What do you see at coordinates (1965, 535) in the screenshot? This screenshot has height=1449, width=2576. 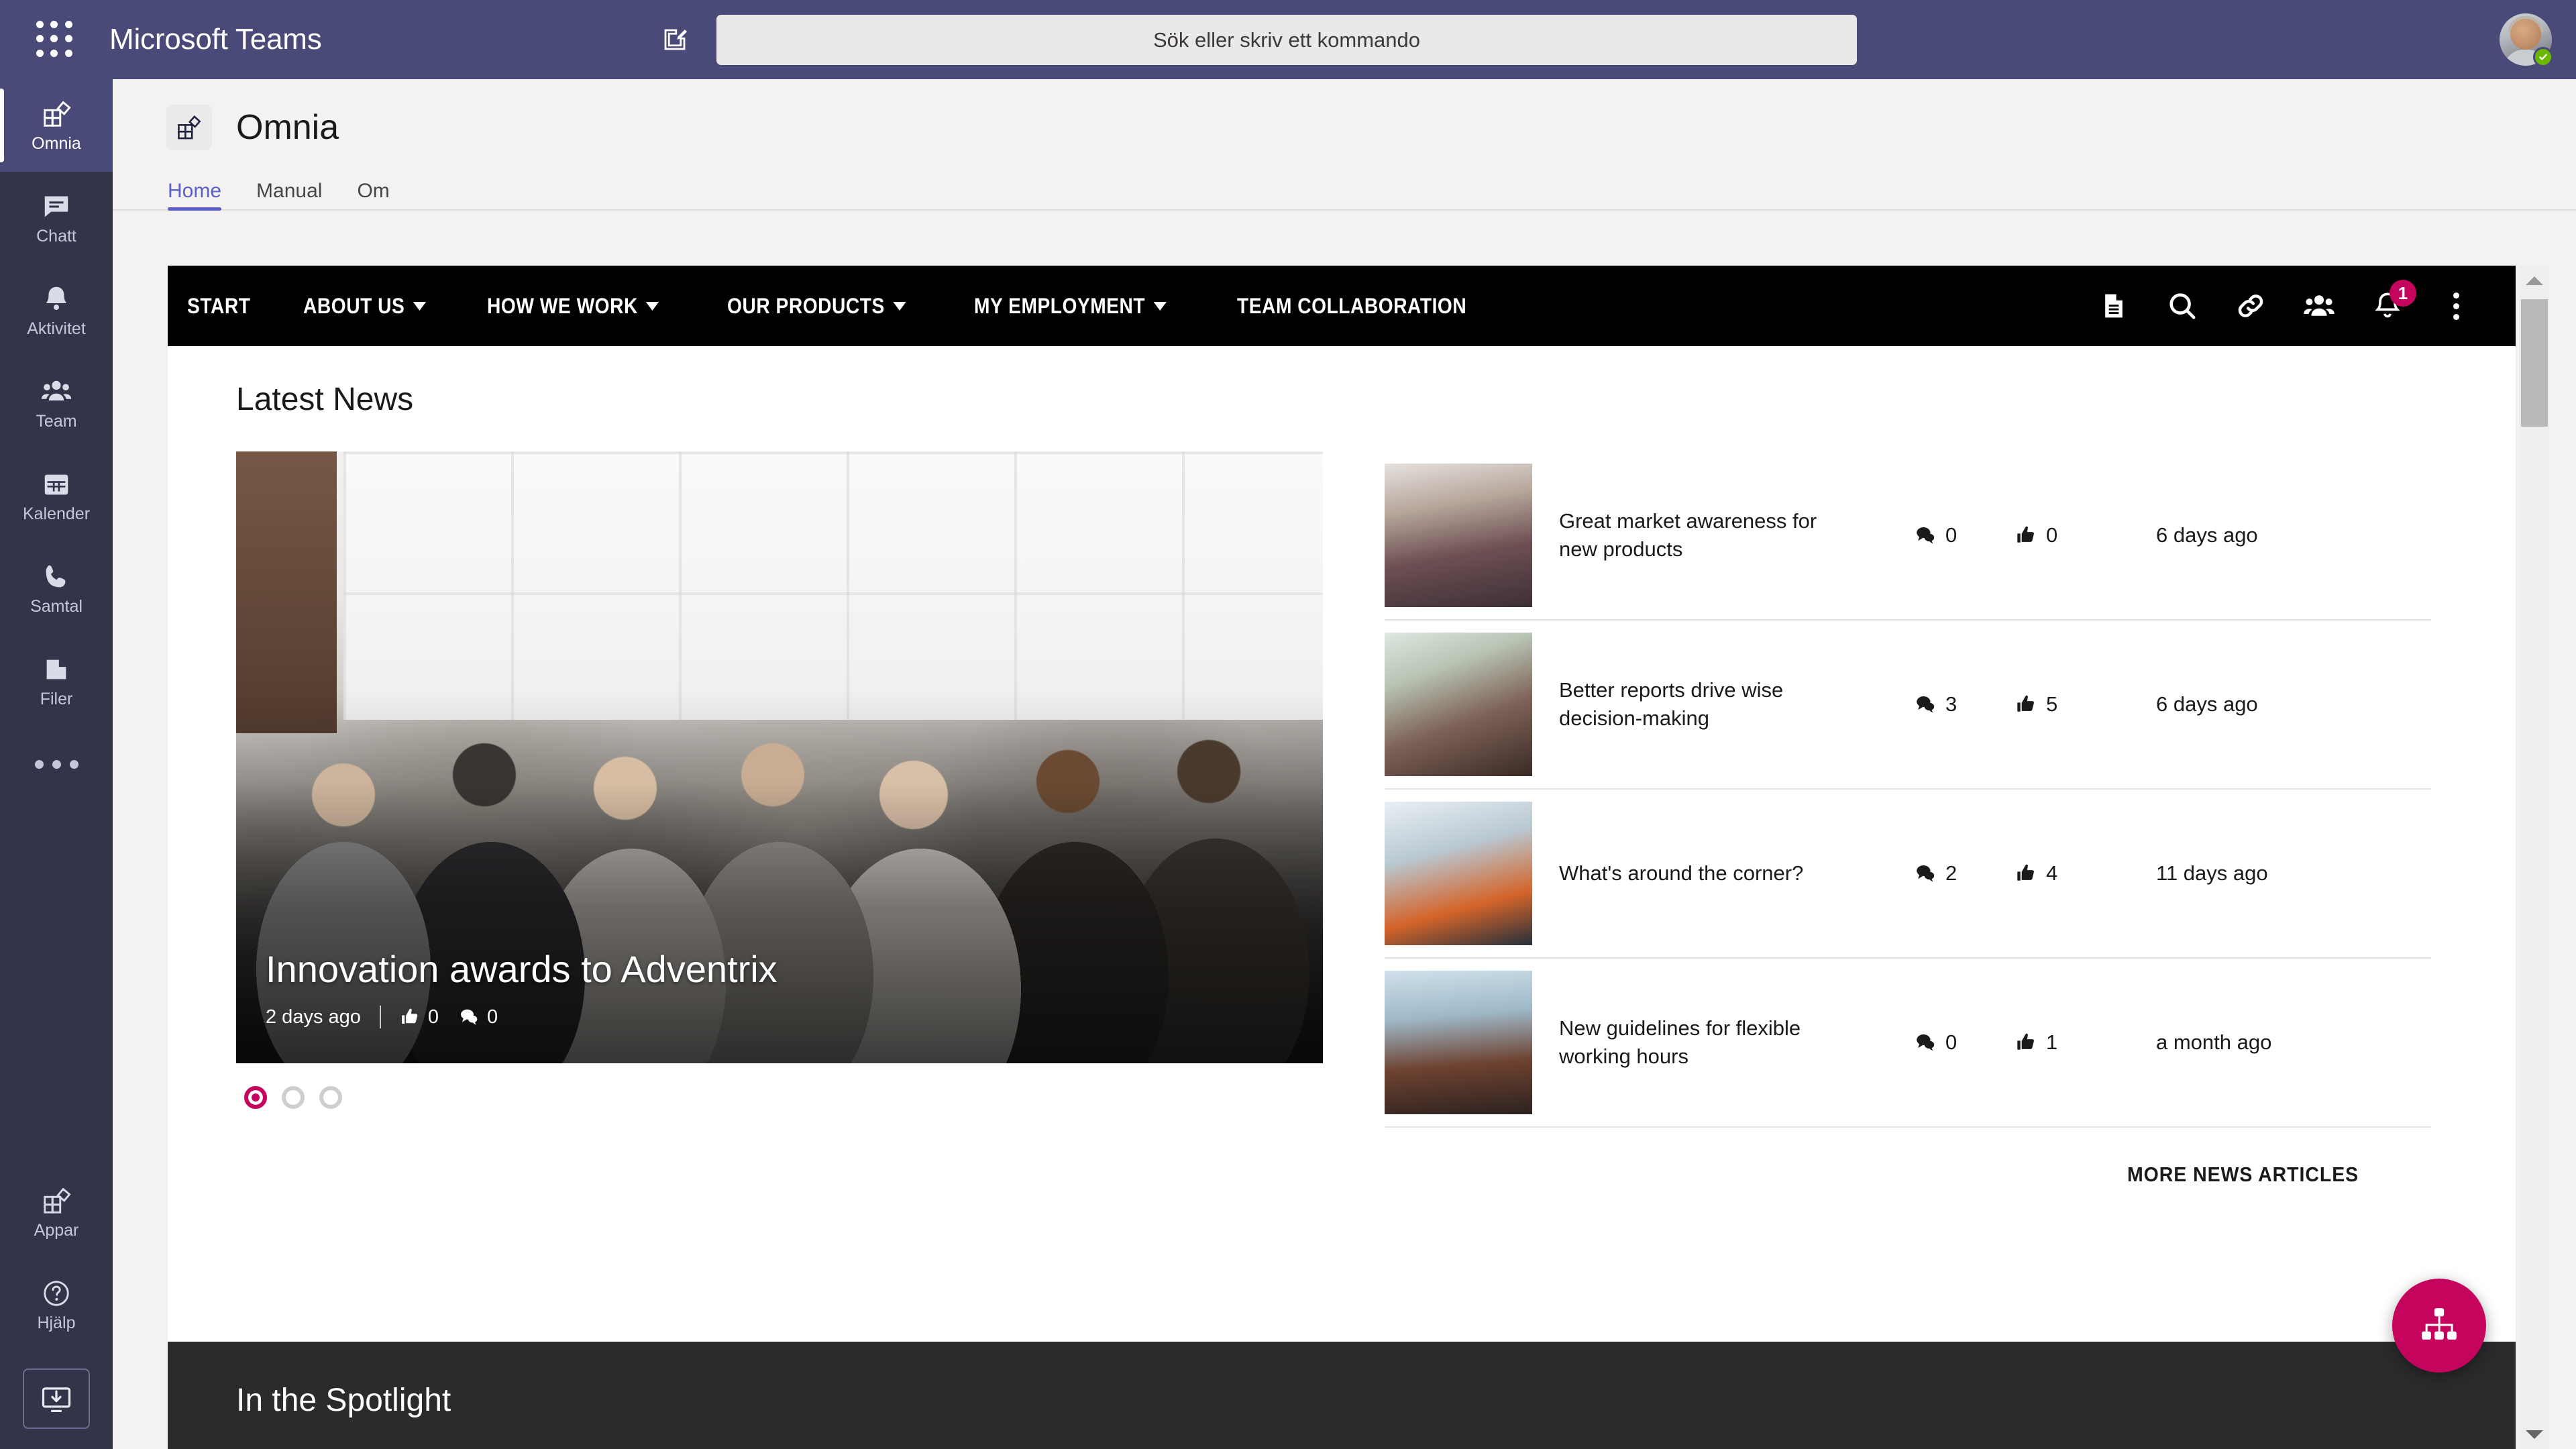 I see `news-comment-stat: 0` at bounding box center [1965, 535].